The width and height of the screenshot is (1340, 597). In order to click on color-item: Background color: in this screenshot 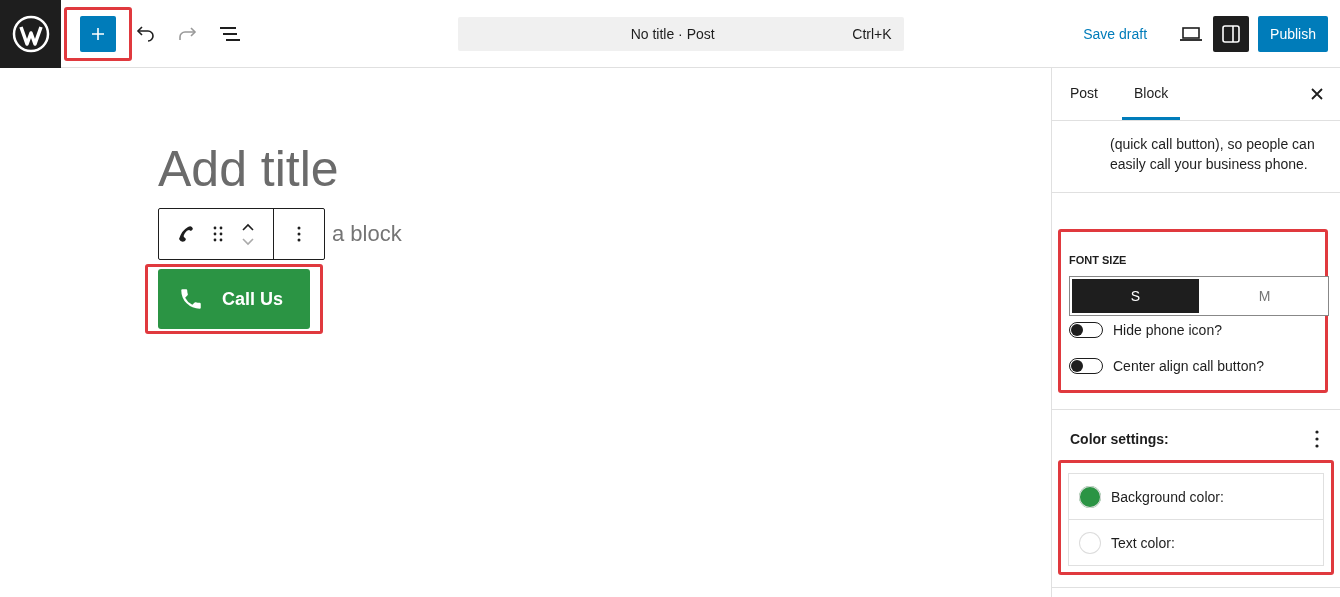, I will do `click(1196, 496)`.